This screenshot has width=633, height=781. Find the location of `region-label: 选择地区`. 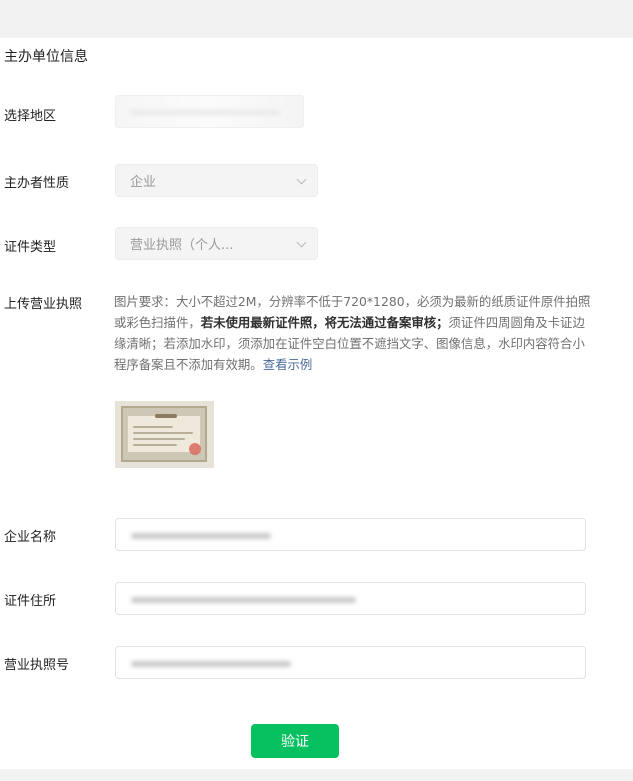

region-label: 选择地区 is located at coordinates (30, 116).